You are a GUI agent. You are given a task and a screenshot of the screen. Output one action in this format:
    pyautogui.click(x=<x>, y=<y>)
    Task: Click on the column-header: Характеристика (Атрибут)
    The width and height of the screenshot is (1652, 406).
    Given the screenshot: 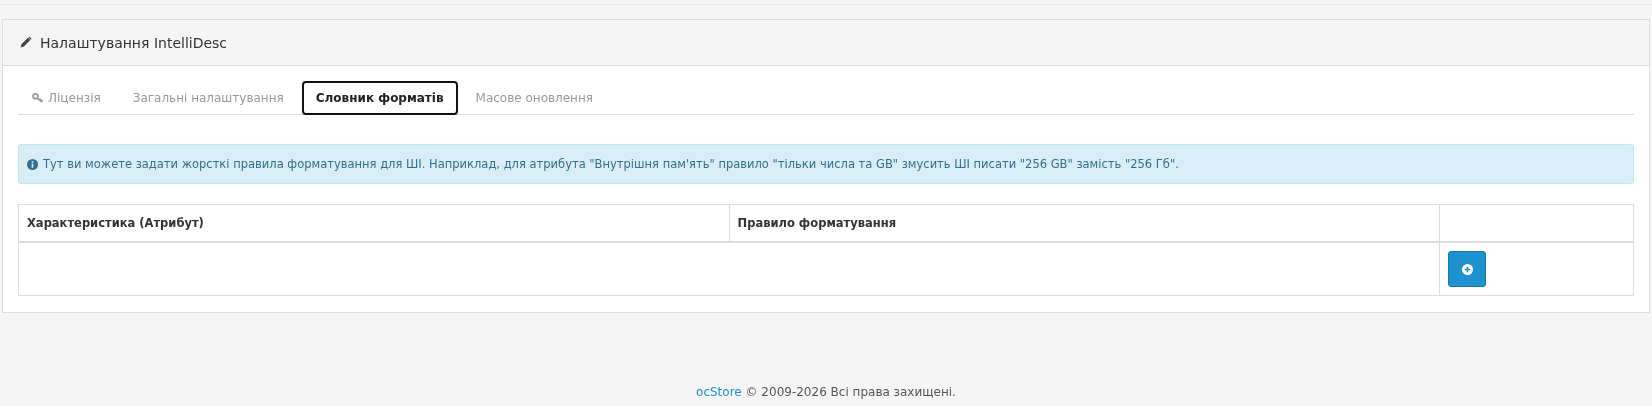 What is the action you would take?
    pyautogui.click(x=374, y=223)
    